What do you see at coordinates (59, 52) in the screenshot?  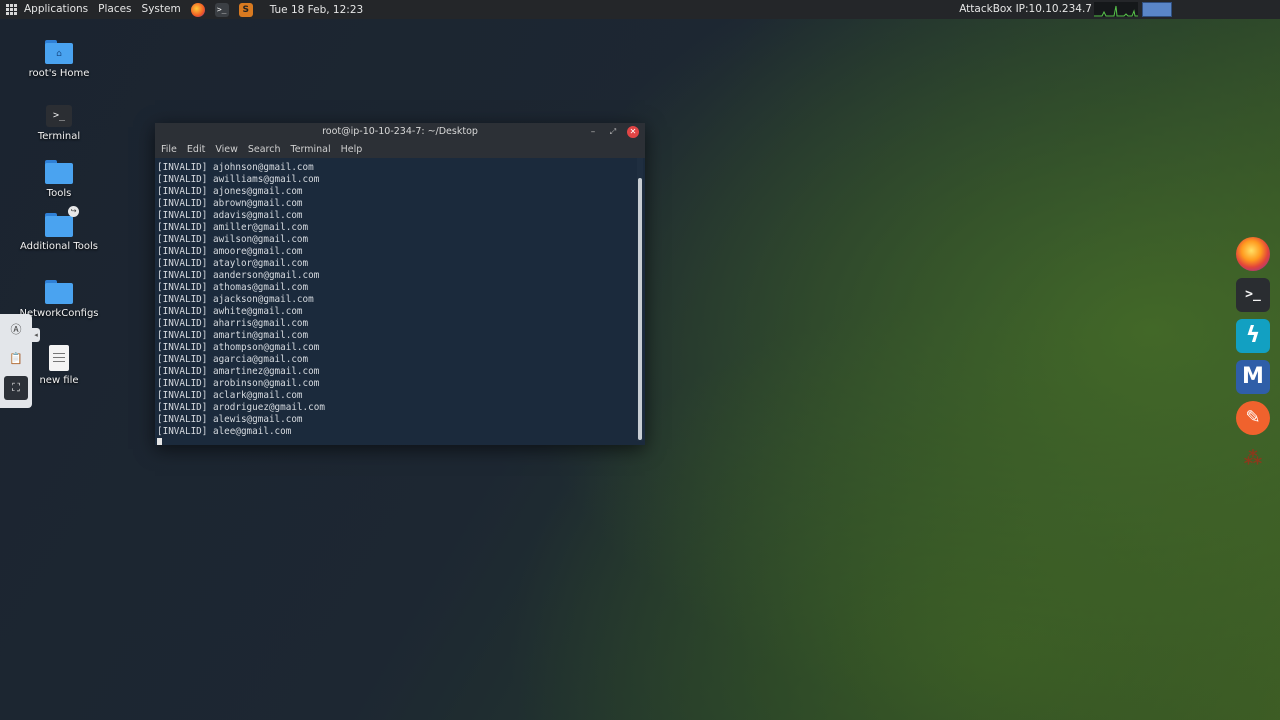 I see `home-folder-icon: ⌂` at bounding box center [59, 52].